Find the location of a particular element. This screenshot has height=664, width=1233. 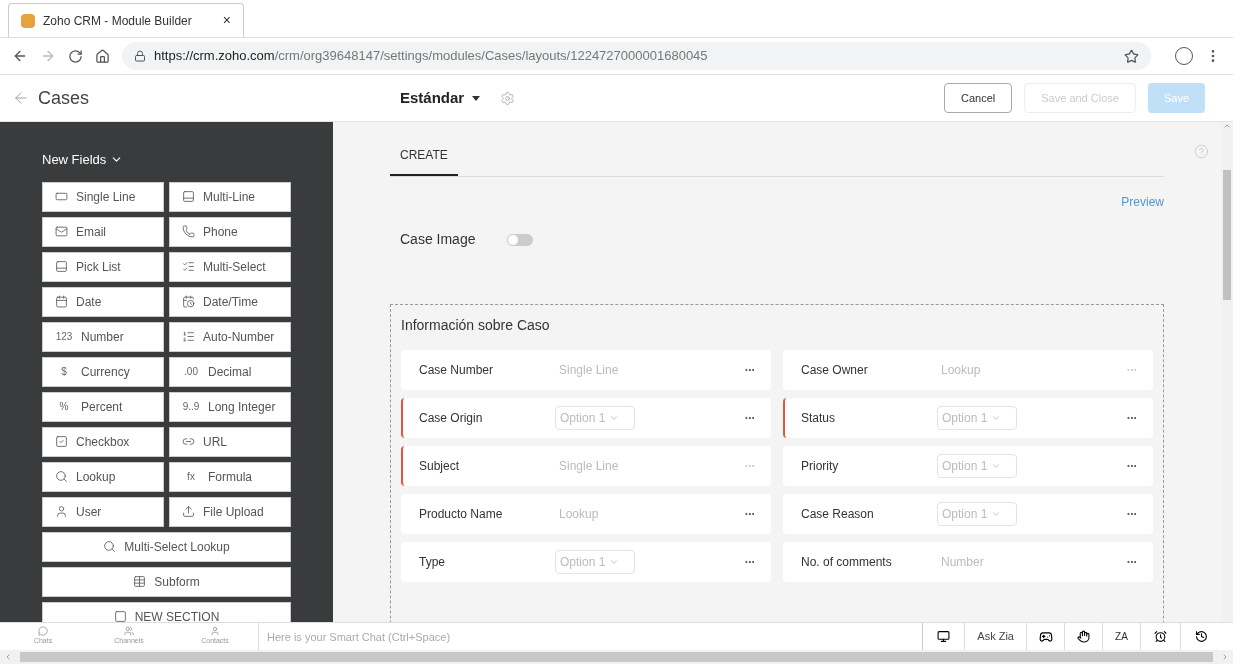

chat-bubble-icon is located at coordinates (43, 631).